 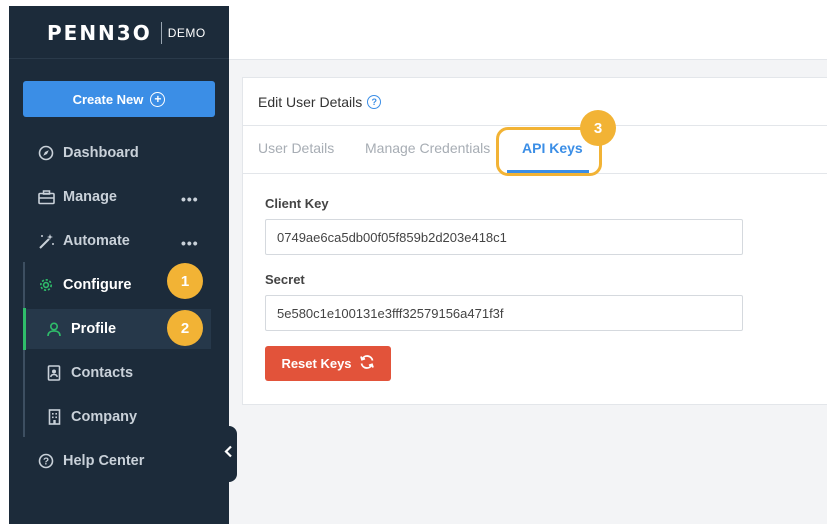 I want to click on sidebar-collapse-toggle, so click(x=228, y=454).